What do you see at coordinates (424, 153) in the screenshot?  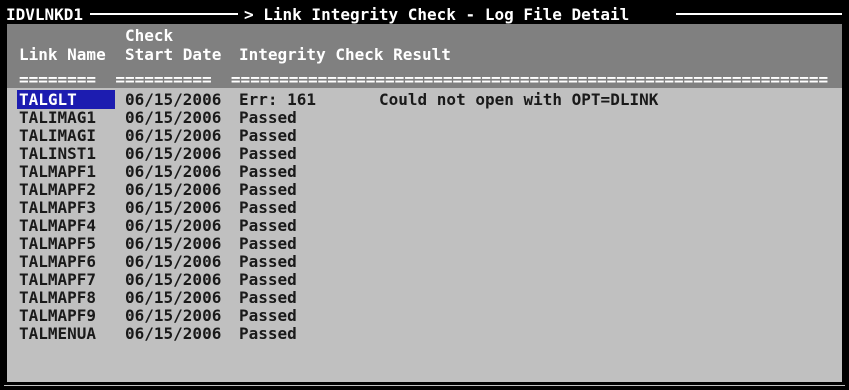 I see `table-row: TALINST1 06/15/2006 Passed` at bounding box center [424, 153].